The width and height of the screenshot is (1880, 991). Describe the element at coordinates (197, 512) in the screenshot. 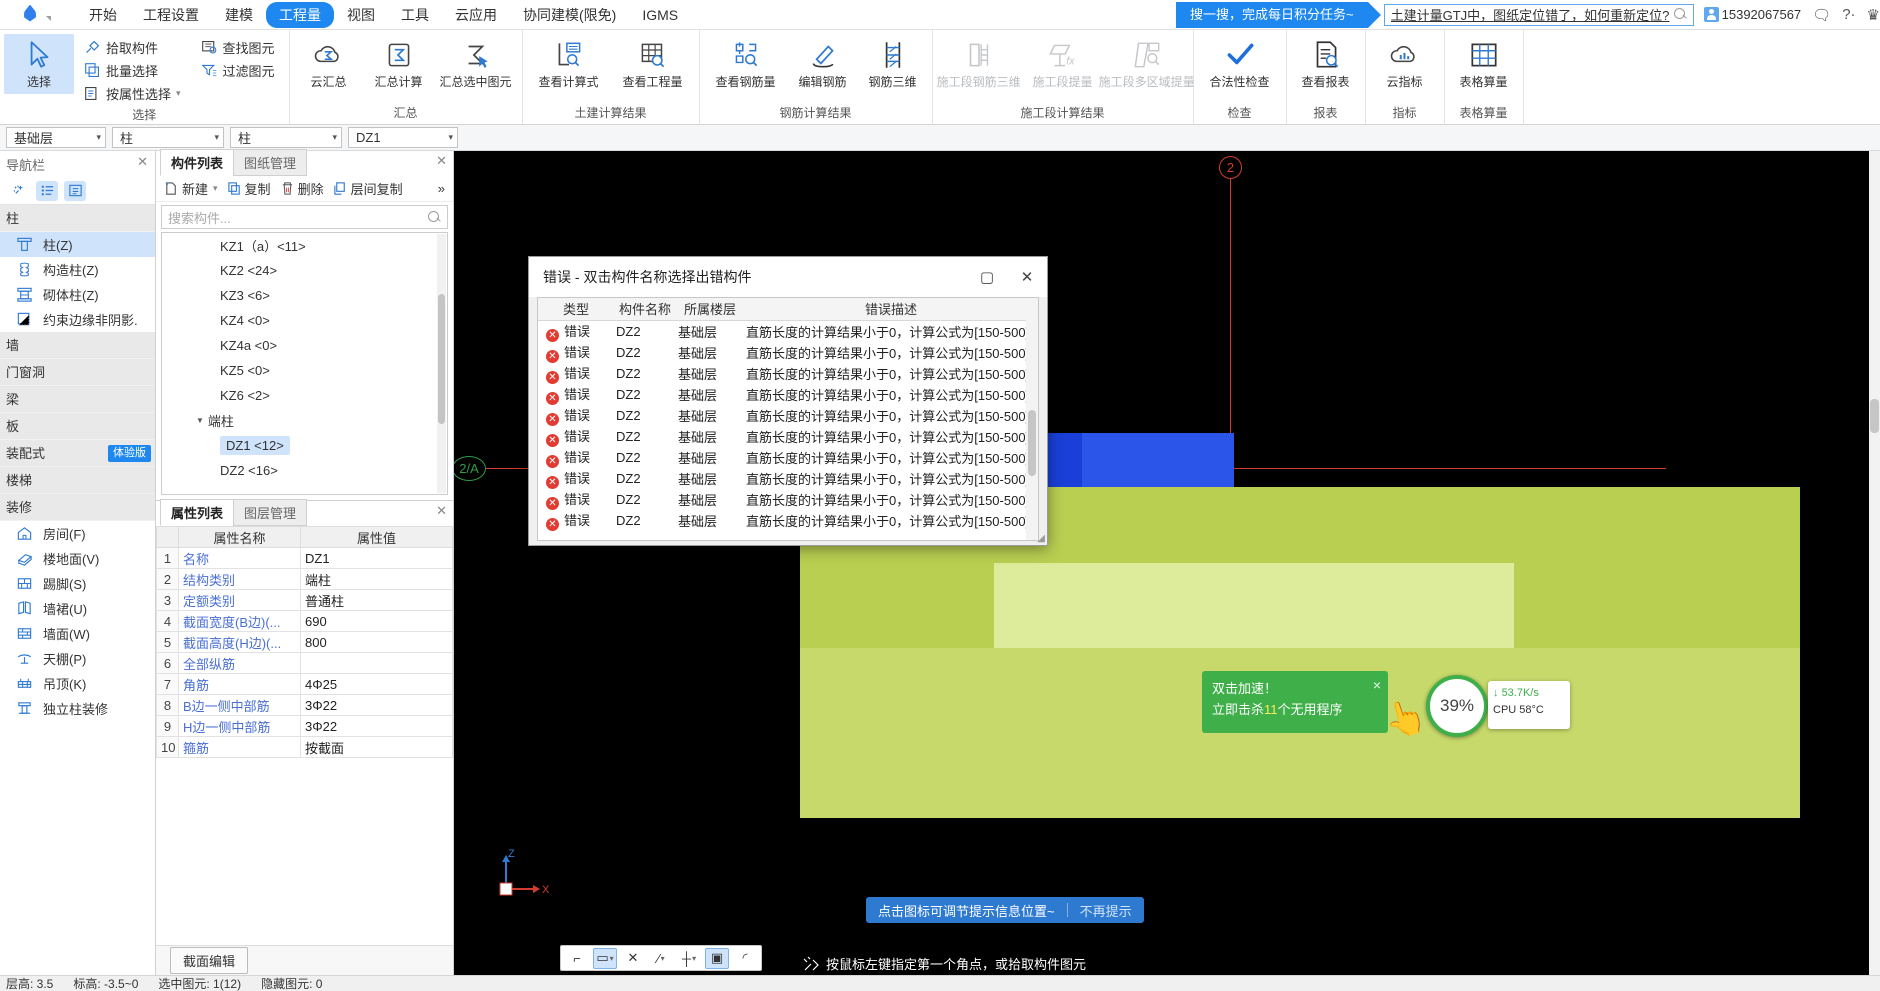

I see `tab-property-list: 属性列表` at that location.